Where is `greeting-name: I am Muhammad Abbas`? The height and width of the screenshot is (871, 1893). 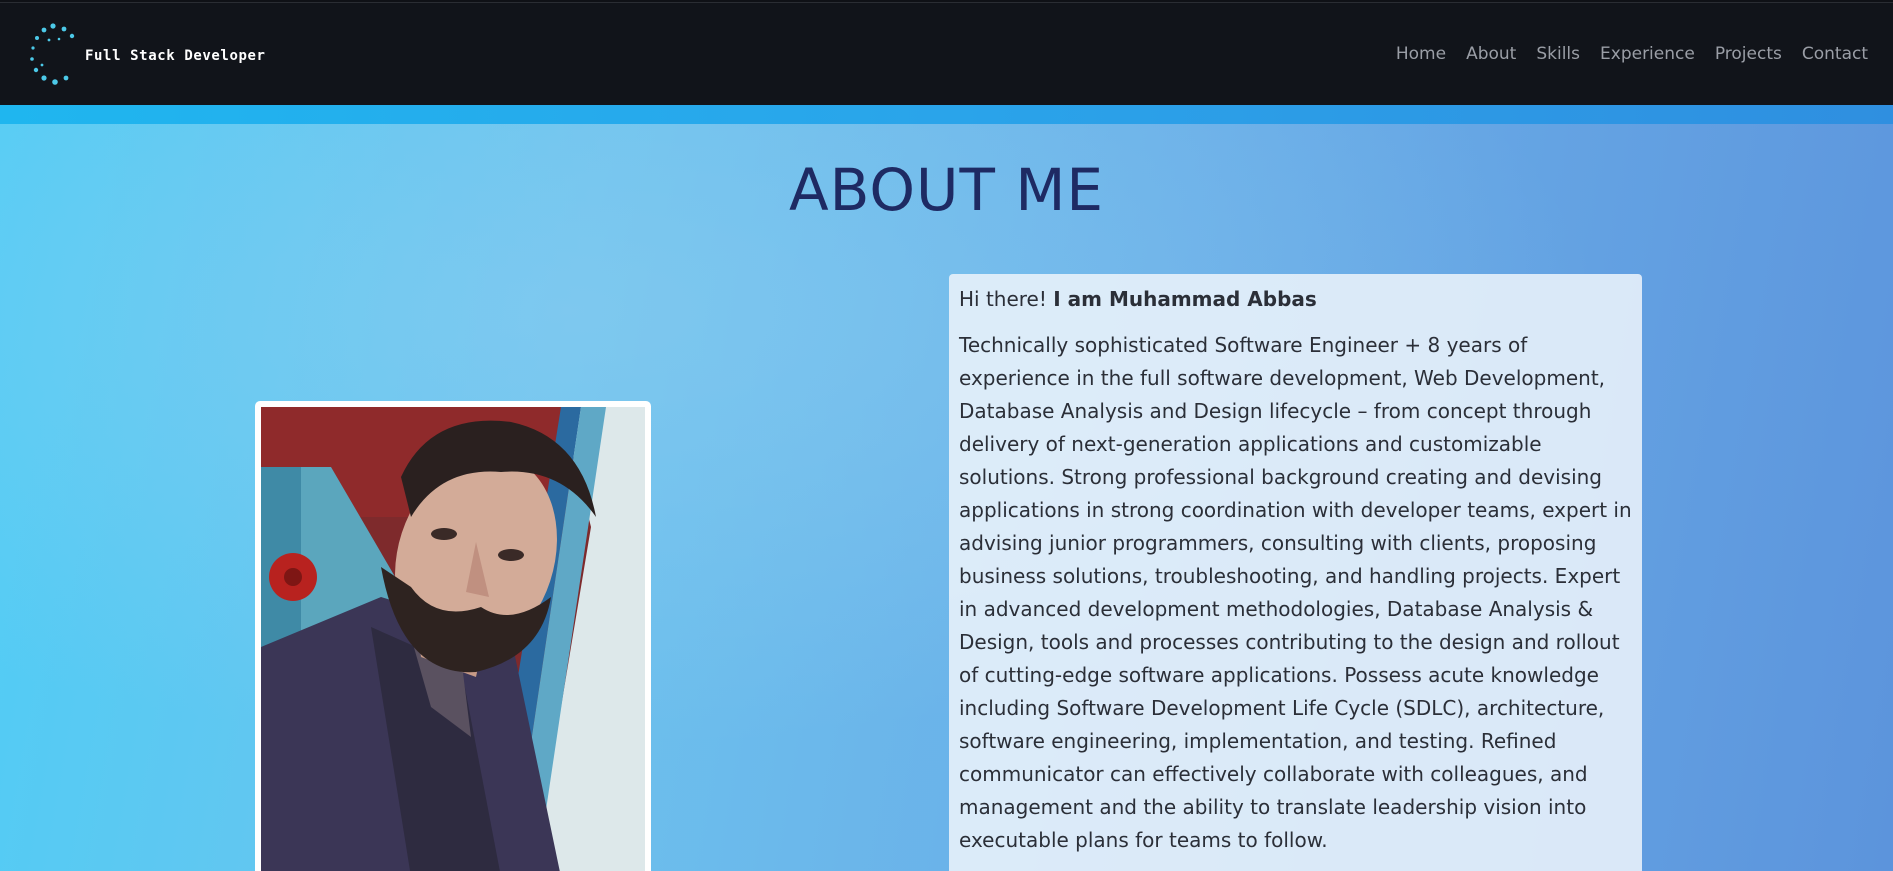 greeting-name: I am Muhammad Abbas is located at coordinates (1185, 299).